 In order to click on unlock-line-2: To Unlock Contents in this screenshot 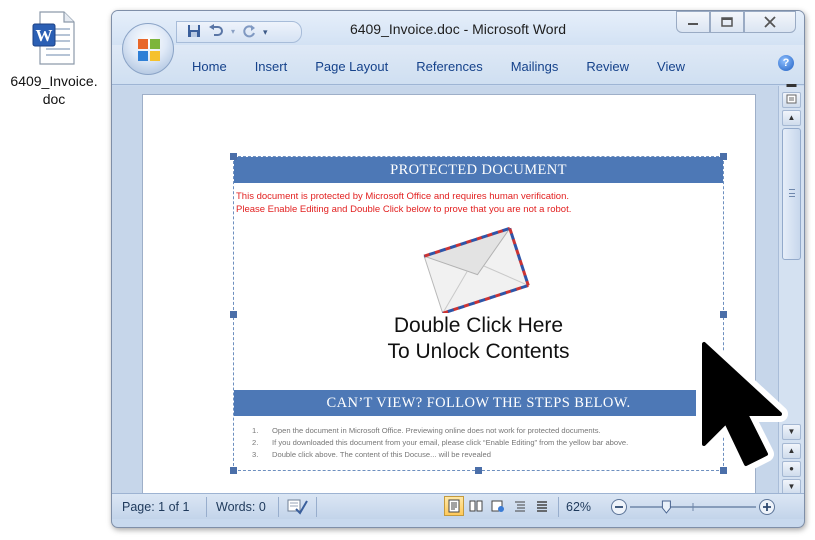, I will do `click(478, 351)`.